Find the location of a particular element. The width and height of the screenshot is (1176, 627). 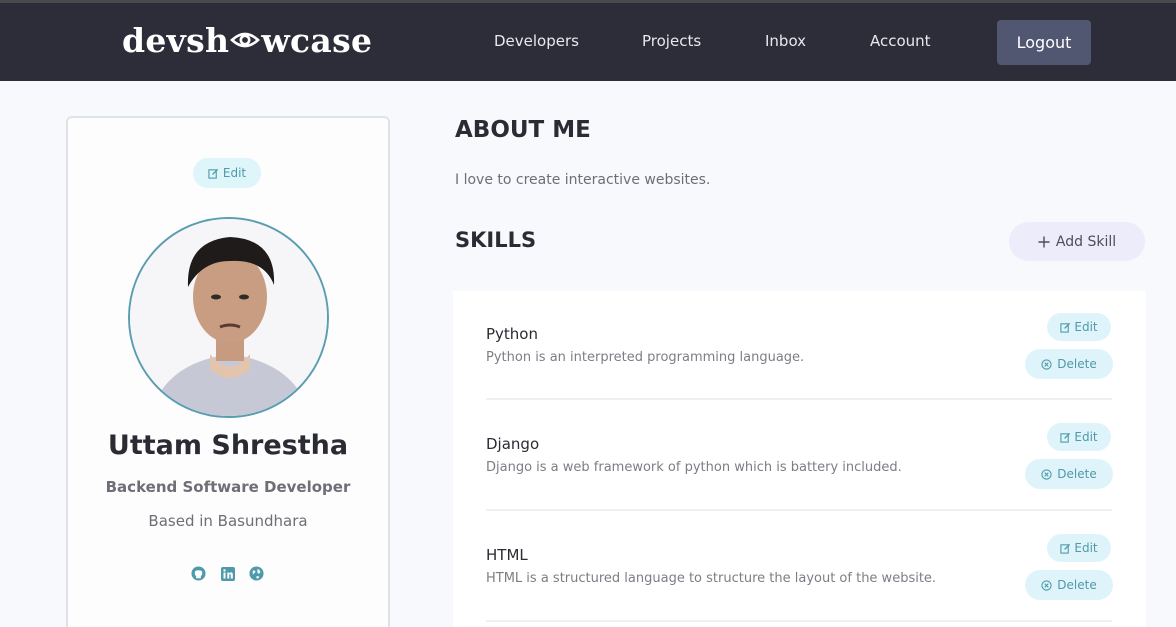

nav-link-account: Account is located at coordinates (900, 41).